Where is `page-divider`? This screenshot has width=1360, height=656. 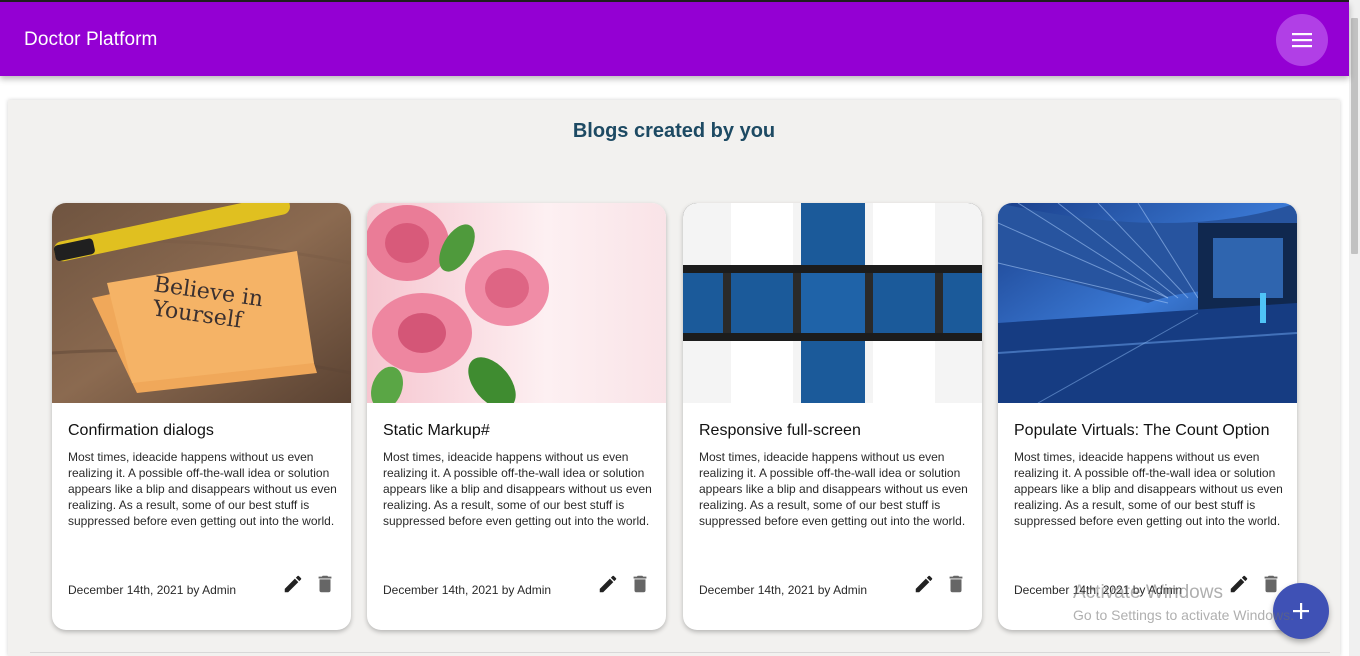 page-divider is located at coordinates (680, 652).